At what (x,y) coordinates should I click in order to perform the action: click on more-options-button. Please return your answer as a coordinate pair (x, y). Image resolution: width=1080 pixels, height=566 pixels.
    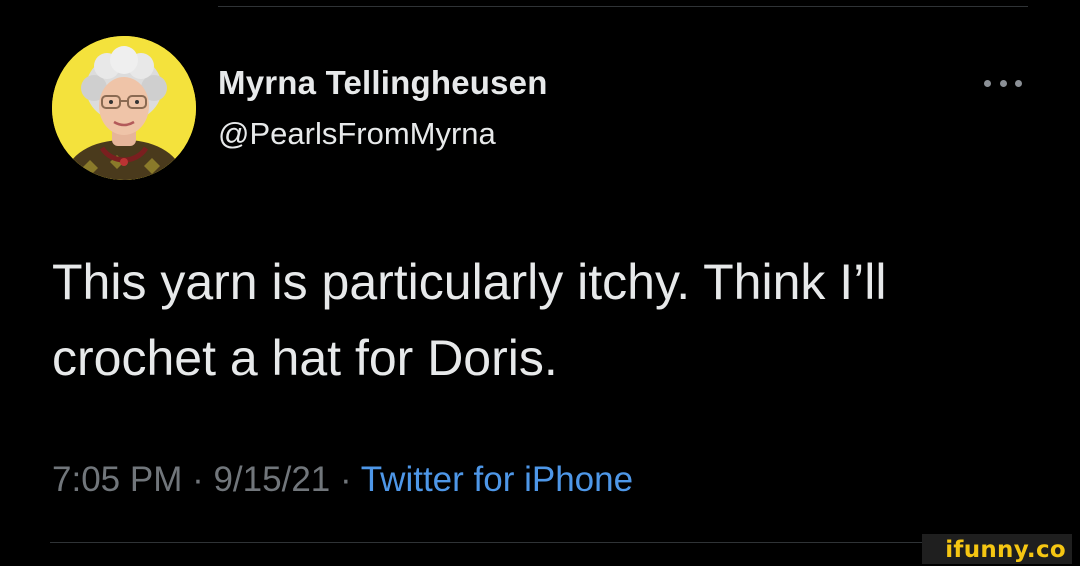
    Looking at the image, I should click on (1003, 83).